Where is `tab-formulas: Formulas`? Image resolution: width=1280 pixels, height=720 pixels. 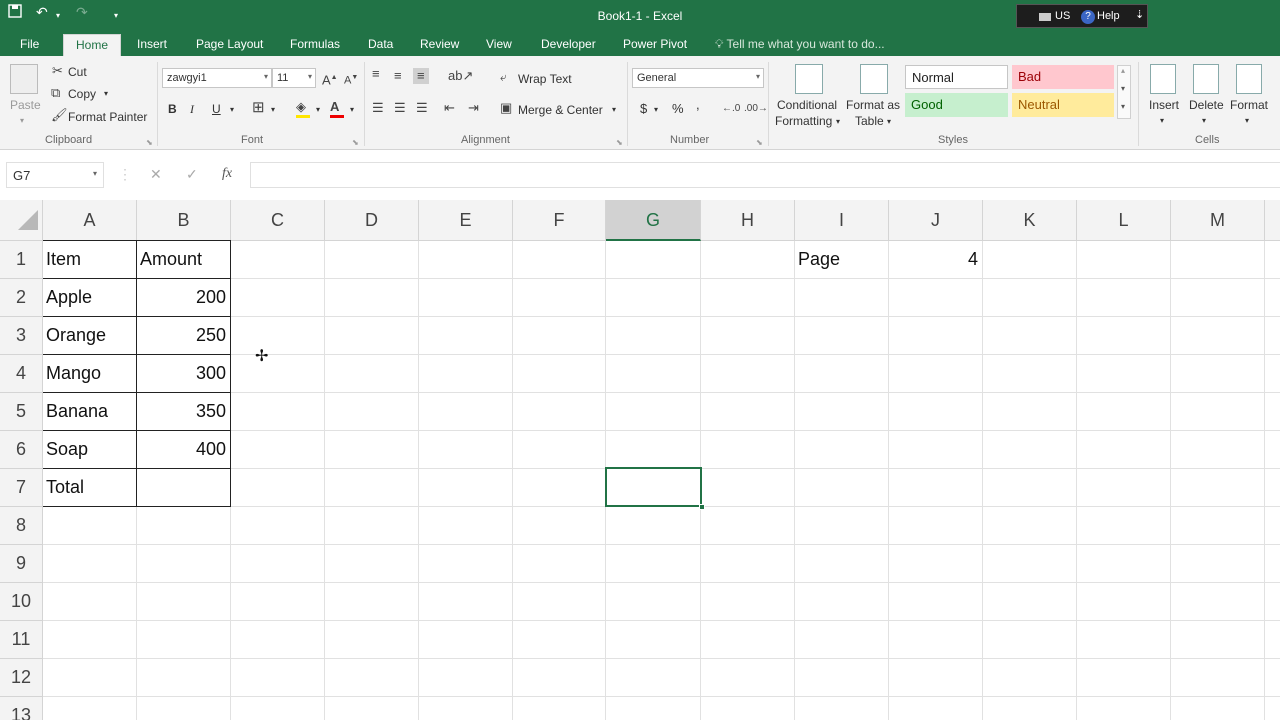 tab-formulas: Formulas is located at coordinates (315, 44).